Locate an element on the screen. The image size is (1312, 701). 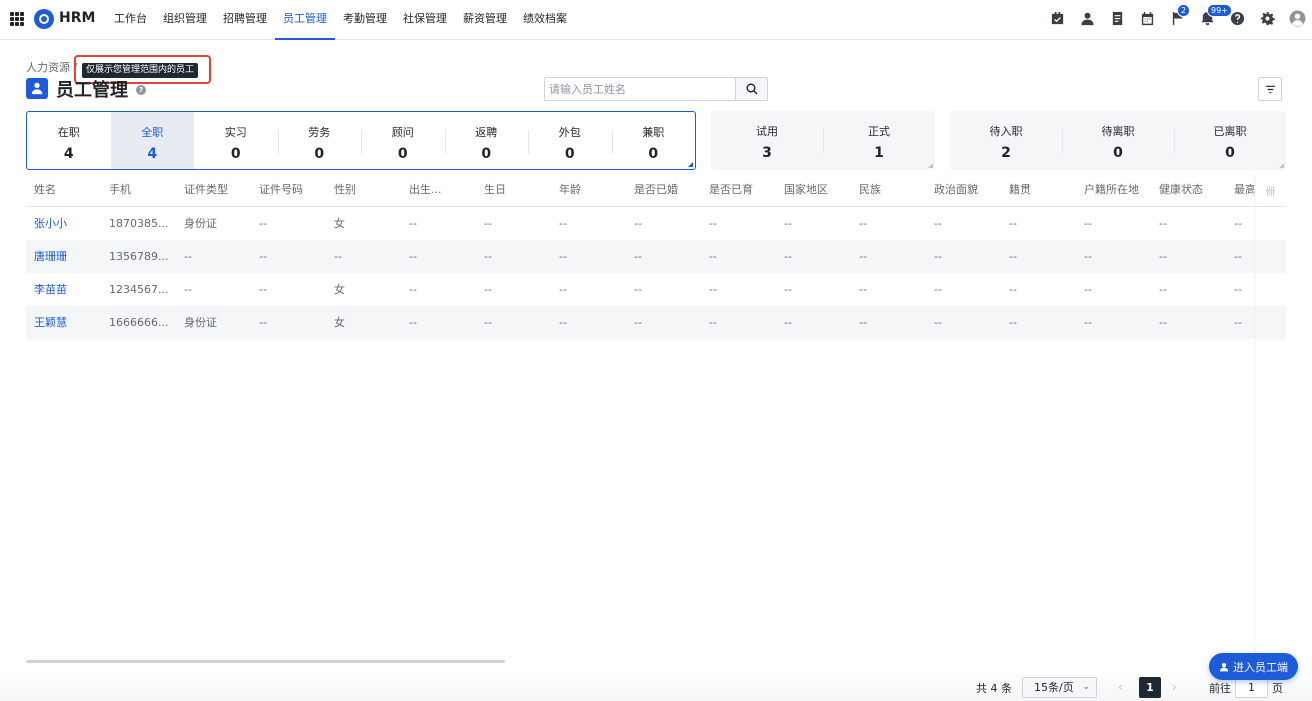
stat-main-2: 实习 0 is located at coordinates (236, 140).